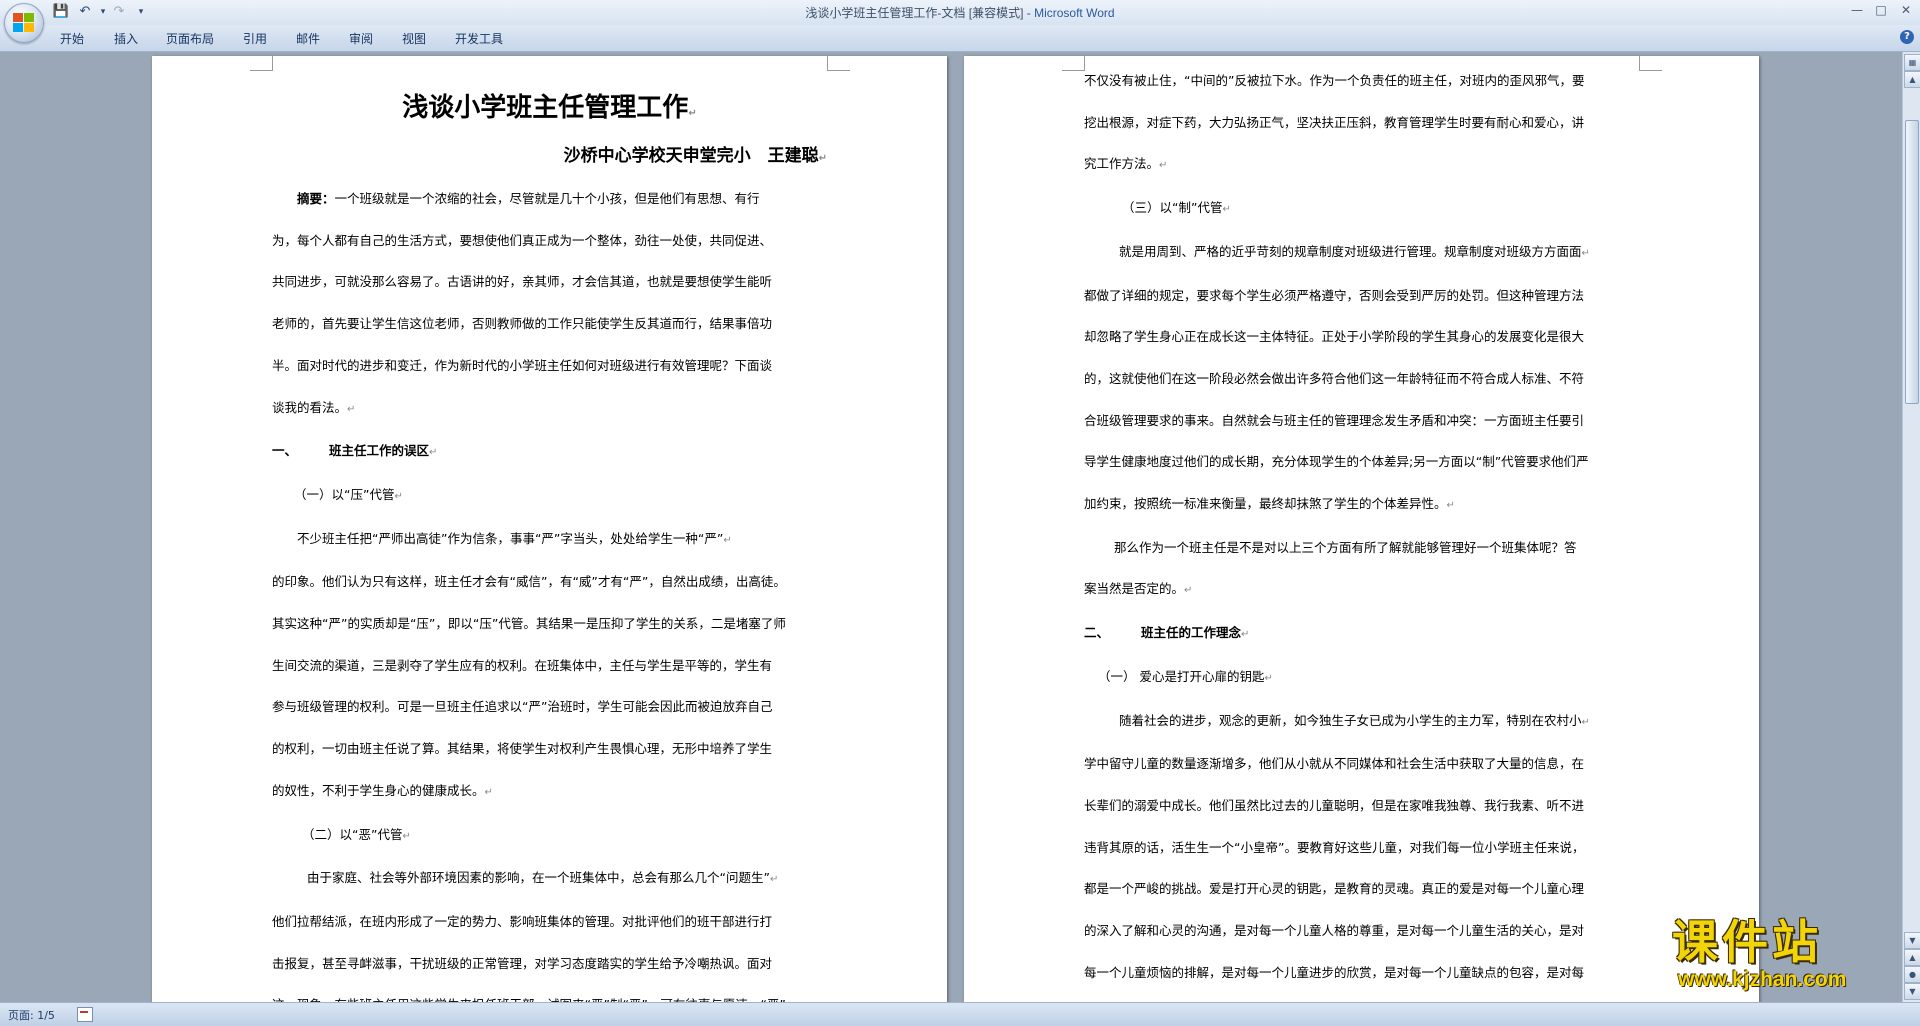  Describe the element at coordinates (522, 324) in the screenshot. I see `paragraph-line: 老师的，首先要让学生信这位老师，否则教师做的工作只能使学生反其道而行，结果事倍功` at that location.